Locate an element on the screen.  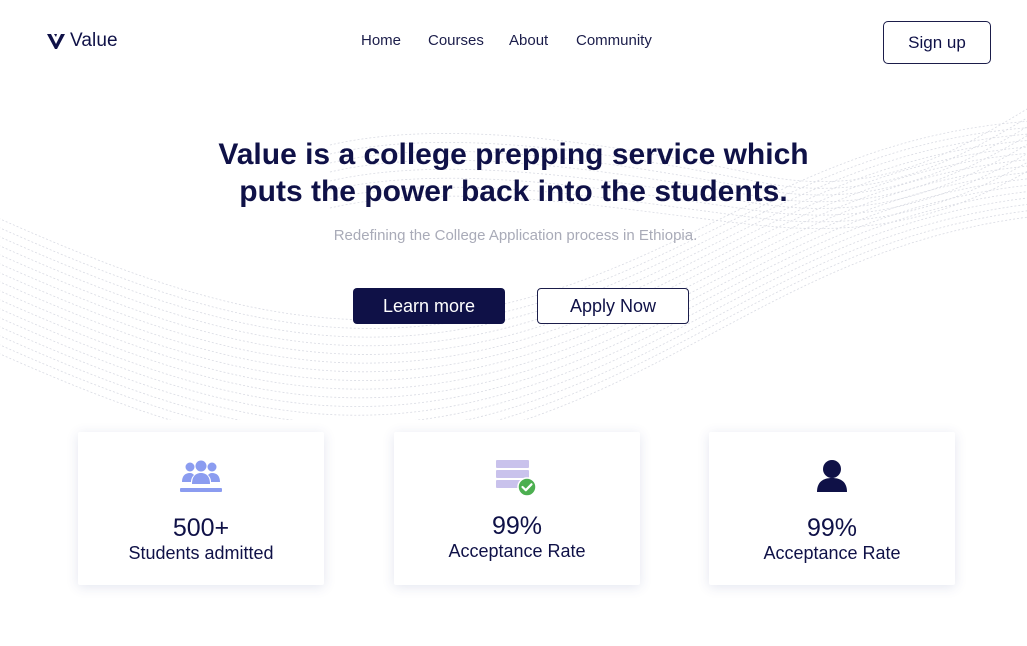
brand-name: Value is located at coordinates (94, 40).